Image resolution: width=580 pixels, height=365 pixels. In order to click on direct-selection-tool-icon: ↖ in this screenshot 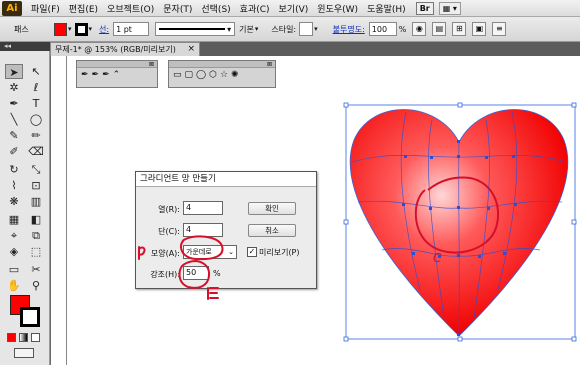, I will do `click(36, 71)`.